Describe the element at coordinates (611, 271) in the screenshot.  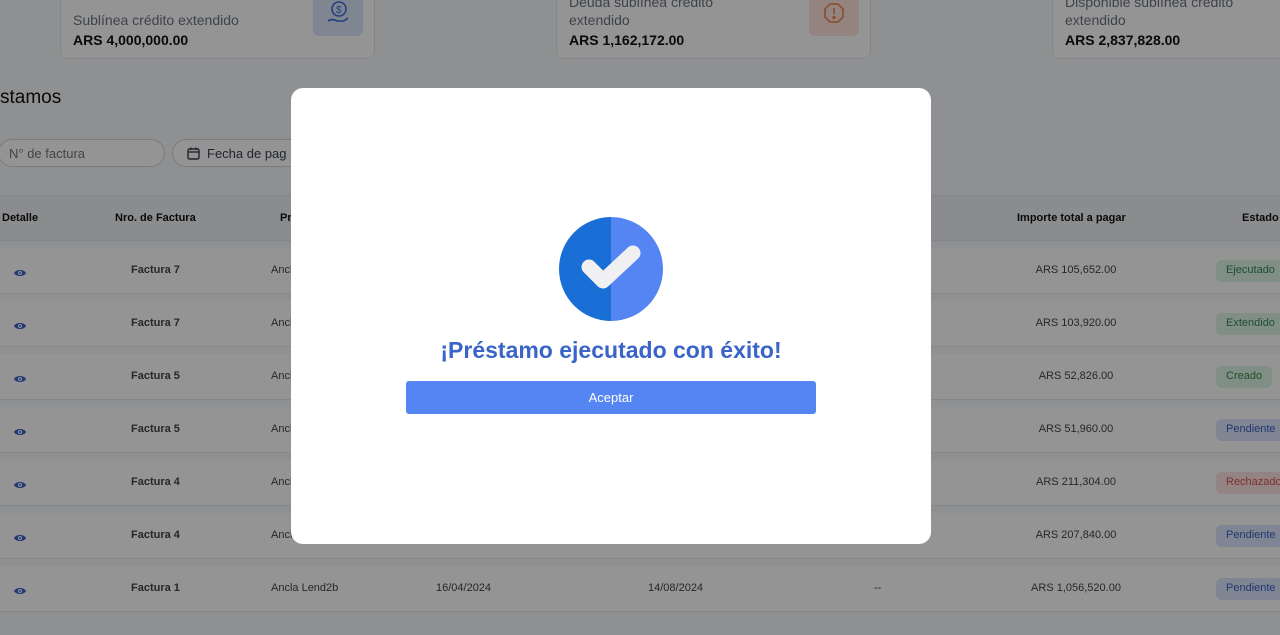
I see `check-circle-icon` at that location.